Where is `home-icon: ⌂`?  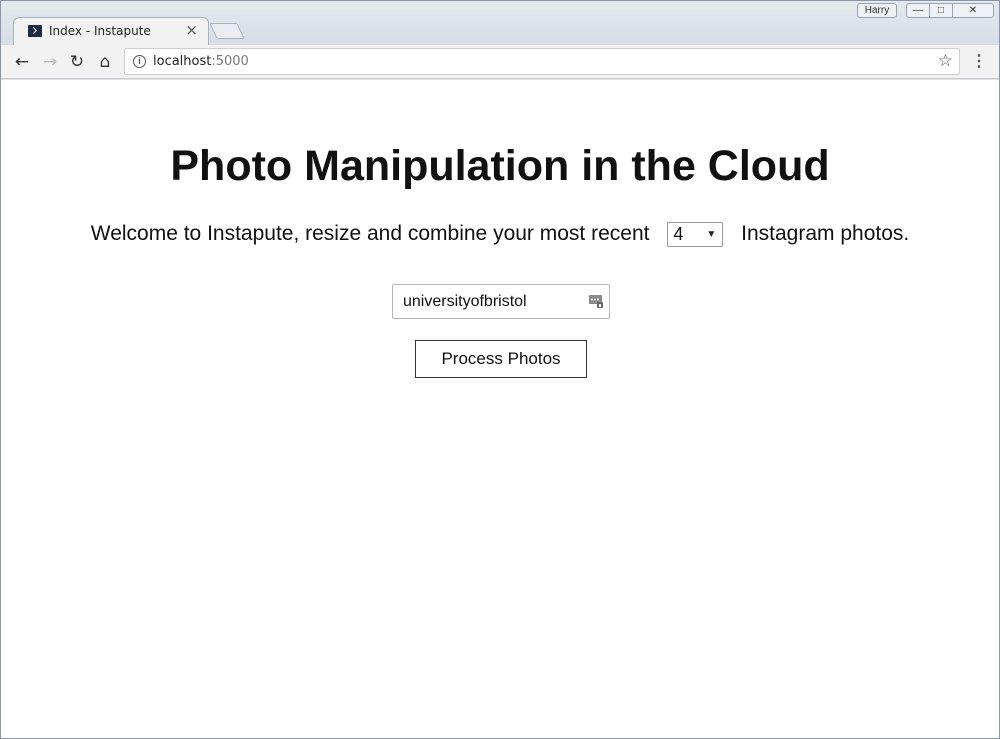 home-icon: ⌂ is located at coordinates (105, 62).